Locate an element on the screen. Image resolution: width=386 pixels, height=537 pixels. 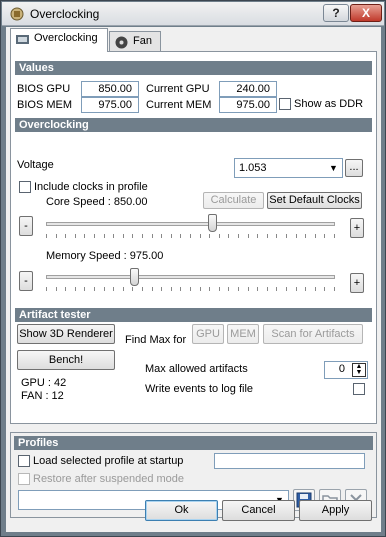
max-allowed-label: Max allowed artifacts is located at coordinates (196, 369).